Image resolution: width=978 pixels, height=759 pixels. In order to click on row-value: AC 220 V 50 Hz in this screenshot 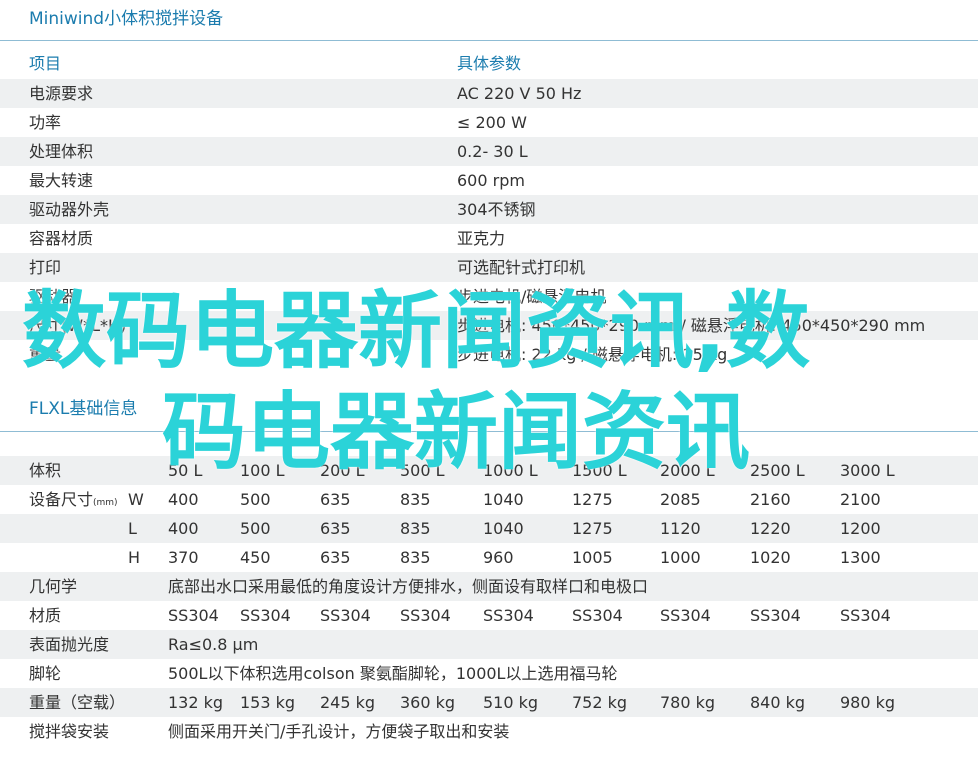, I will do `click(519, 93)`.